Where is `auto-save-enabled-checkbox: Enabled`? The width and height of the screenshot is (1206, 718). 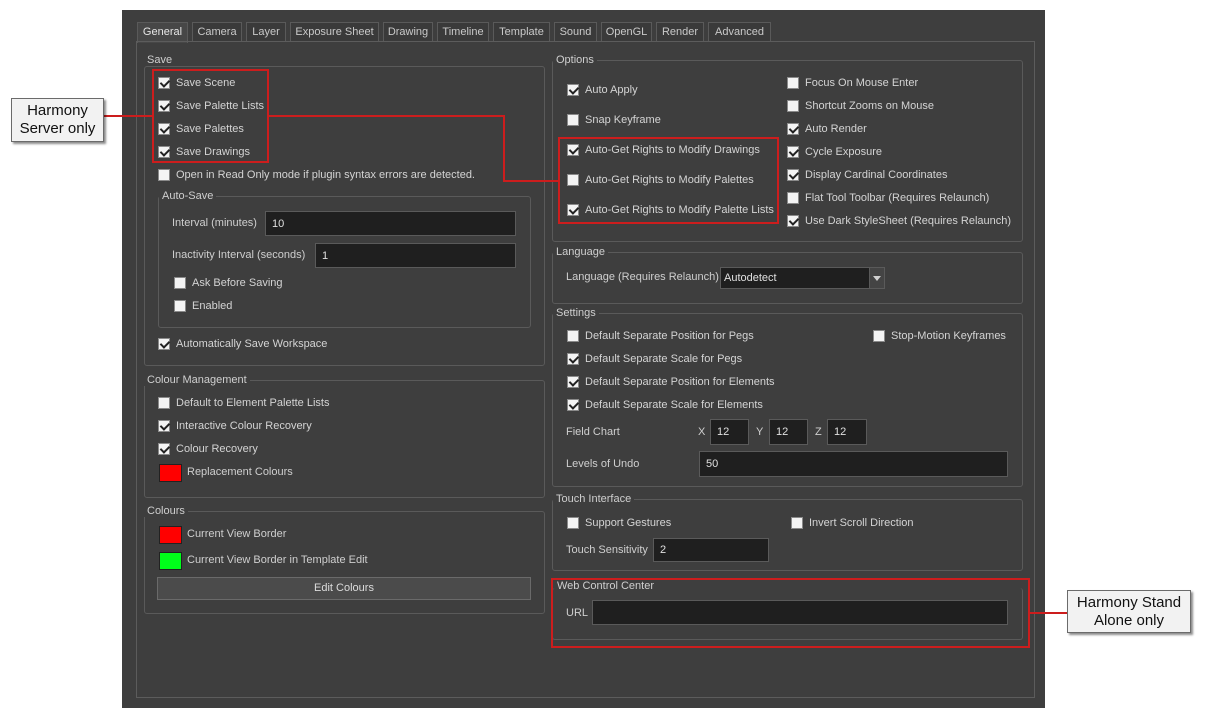
auto-save-enabled-checkbox: Enabled is located at coordinates (203, 306).